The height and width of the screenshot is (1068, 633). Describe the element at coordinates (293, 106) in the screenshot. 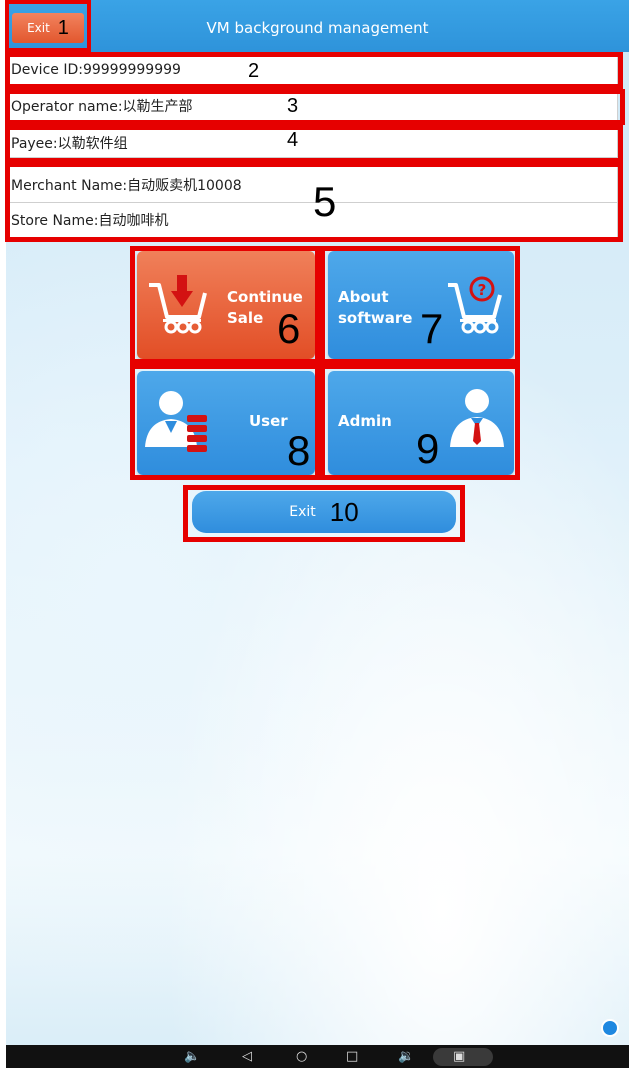

I see `annotation-3: 3` at that location.